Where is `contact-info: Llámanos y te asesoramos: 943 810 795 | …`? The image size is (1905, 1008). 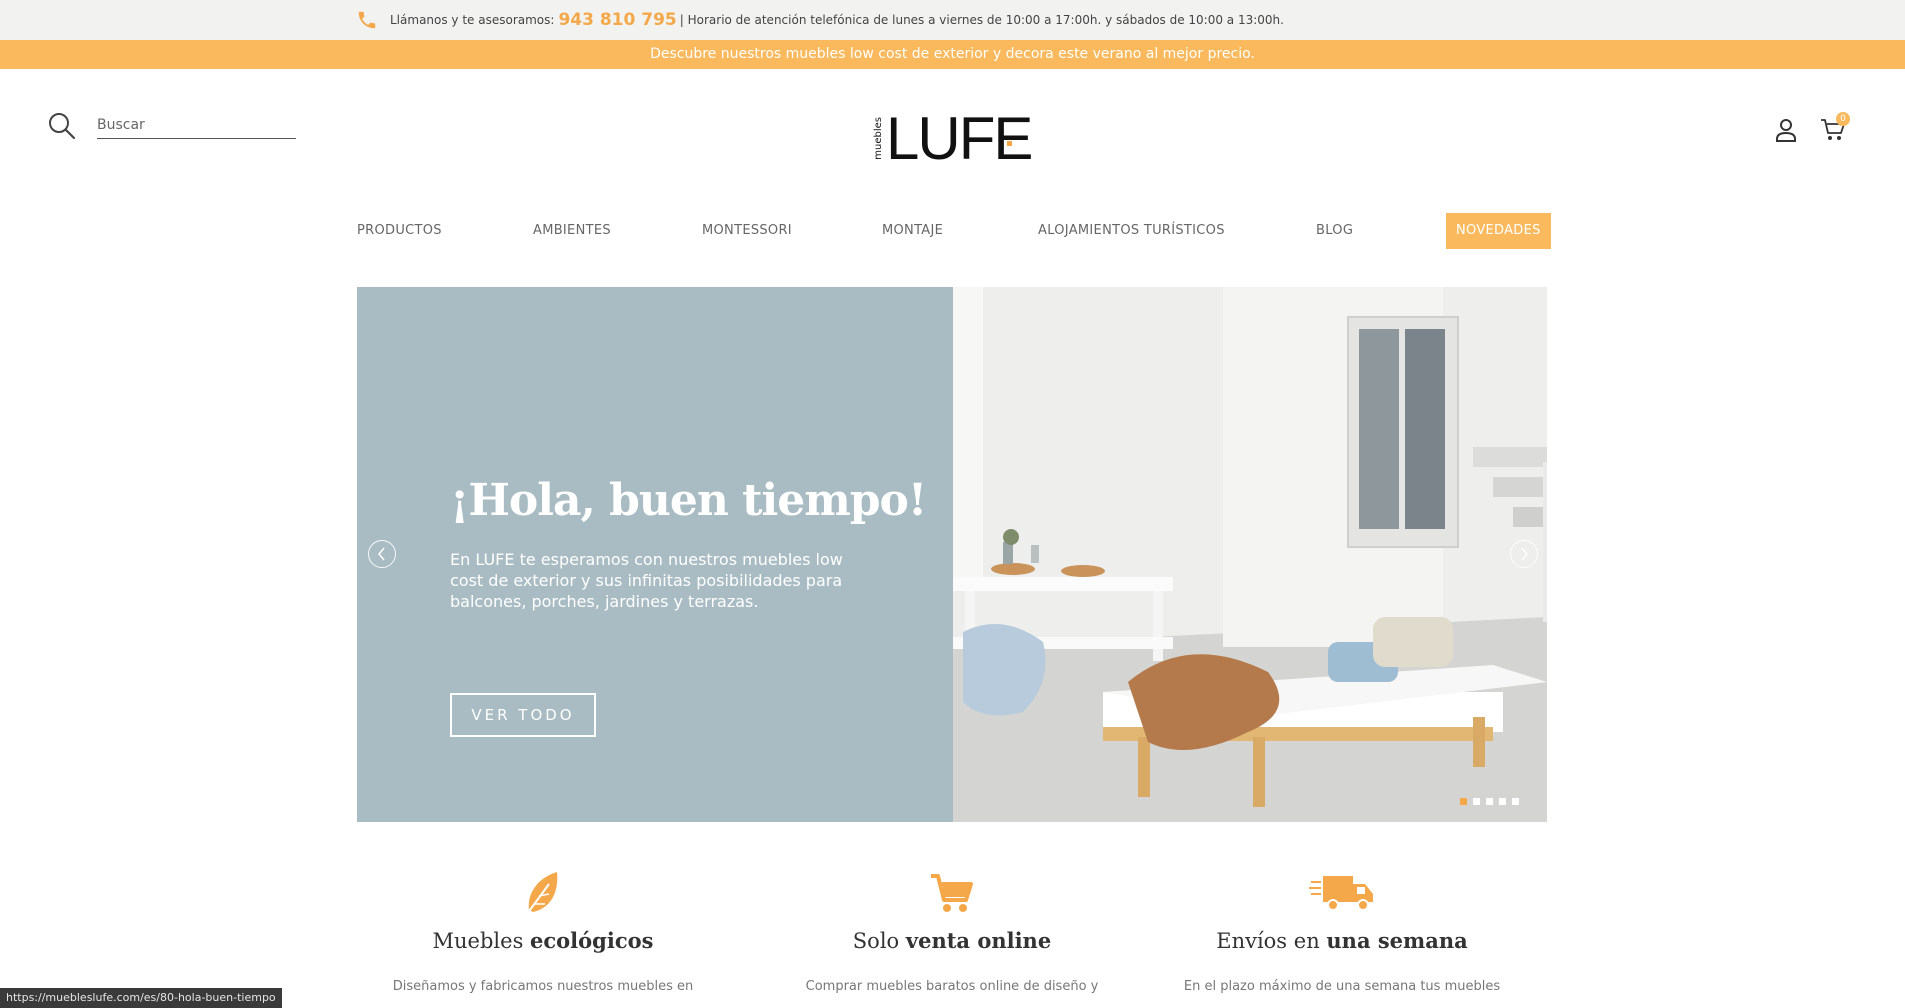 contact-info: Llámanos y te asesoramos: 943 810 795 | … is located at coordinates (820, 20).